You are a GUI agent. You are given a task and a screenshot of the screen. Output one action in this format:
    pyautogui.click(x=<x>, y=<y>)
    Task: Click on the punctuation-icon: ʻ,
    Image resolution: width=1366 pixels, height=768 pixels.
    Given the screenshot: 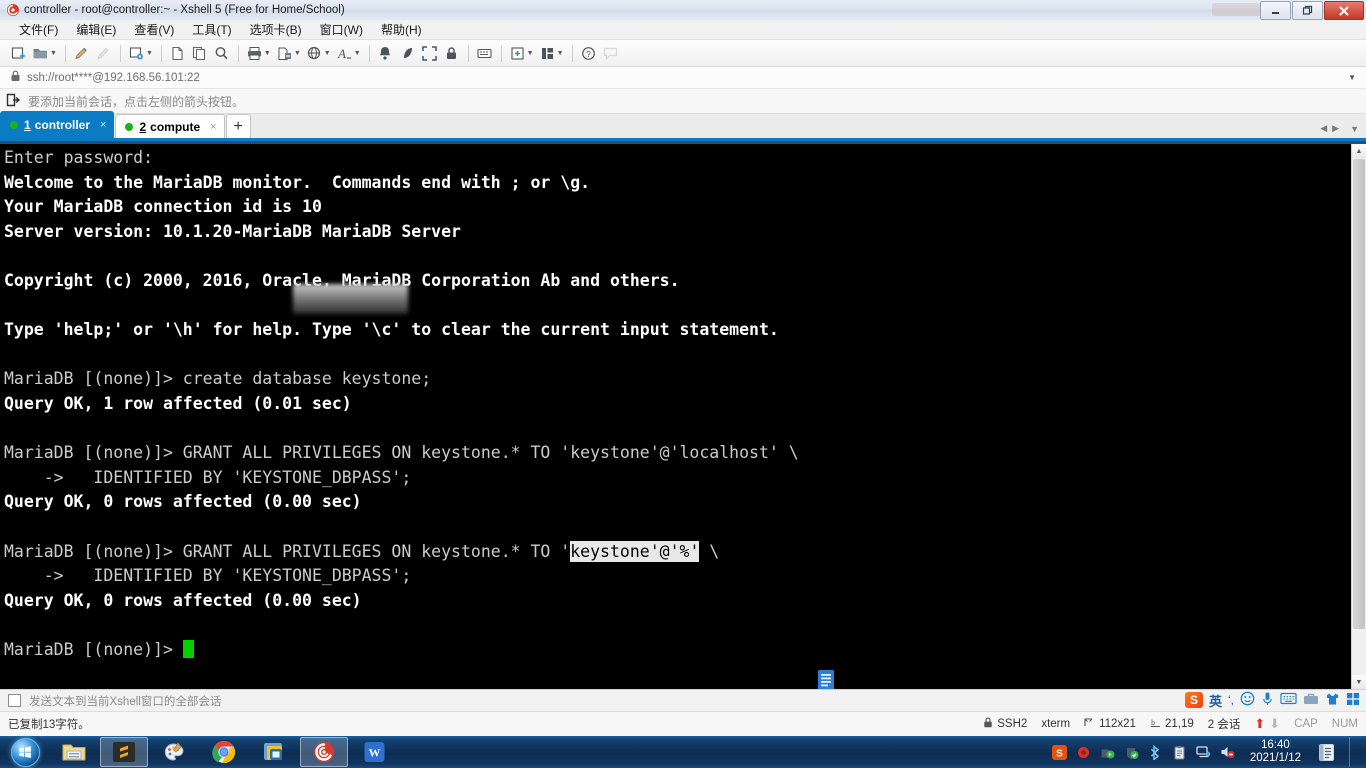 What is the action you would take?
    pyautogui.click(x=1231, y=700)
    